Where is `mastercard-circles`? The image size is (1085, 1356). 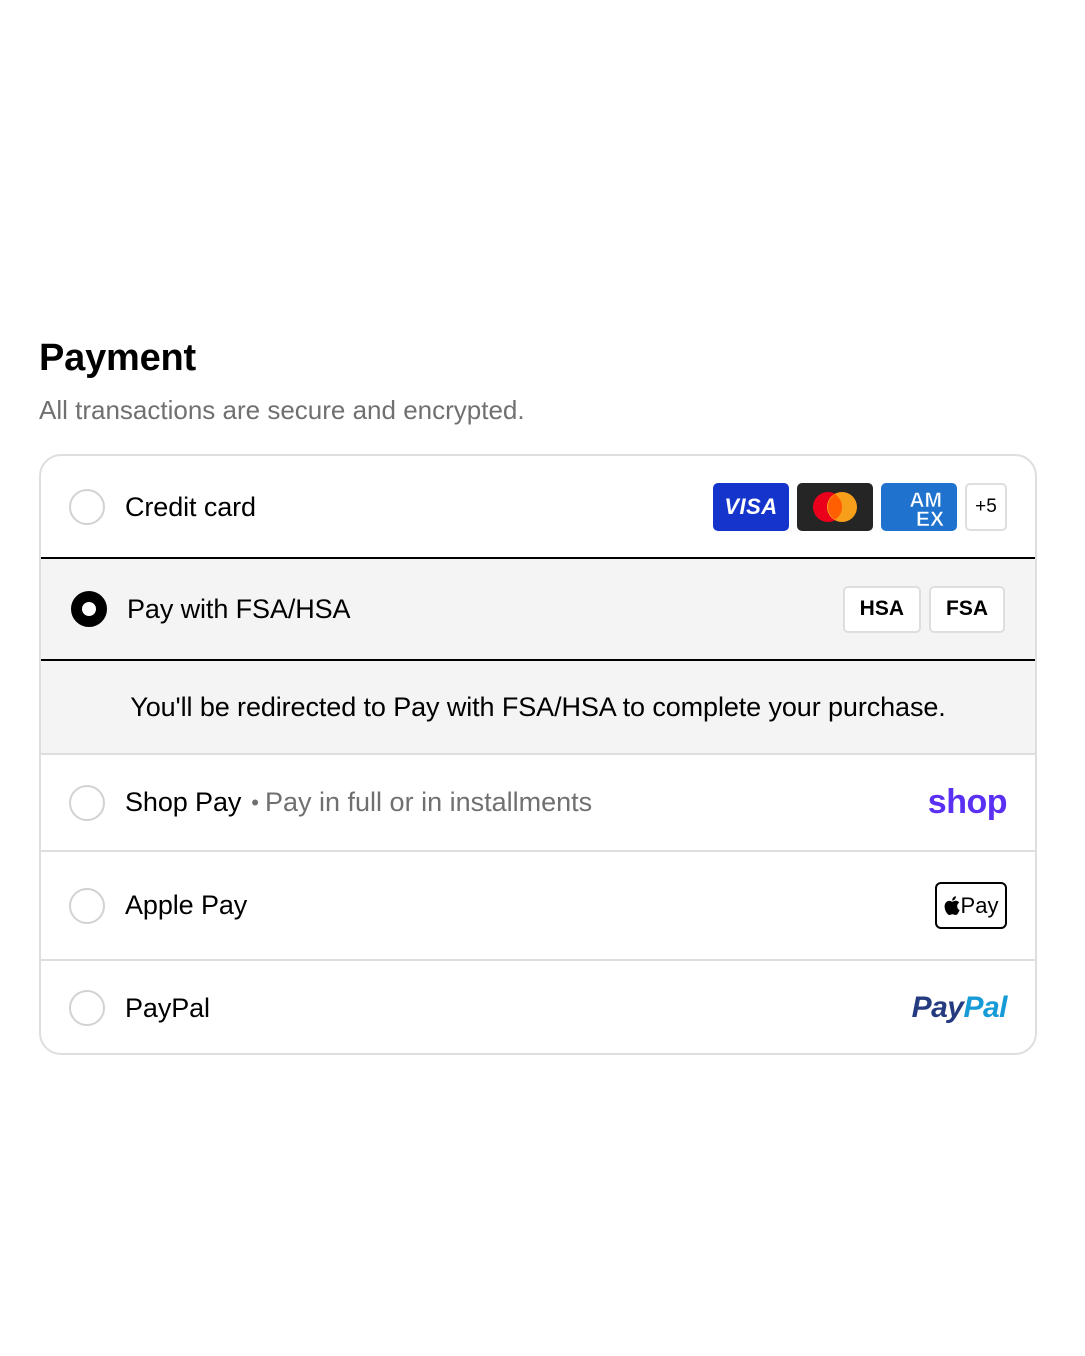
mastercard-circles is located at coordinates (835, 507).